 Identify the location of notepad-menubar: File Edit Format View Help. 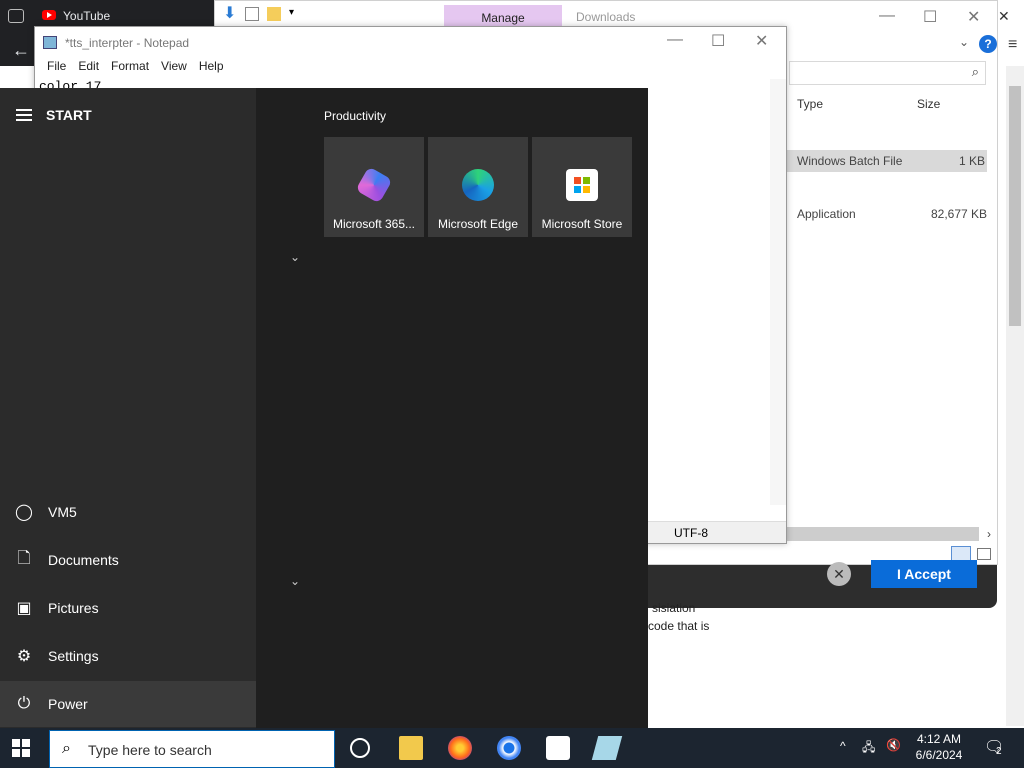
(135, 66).